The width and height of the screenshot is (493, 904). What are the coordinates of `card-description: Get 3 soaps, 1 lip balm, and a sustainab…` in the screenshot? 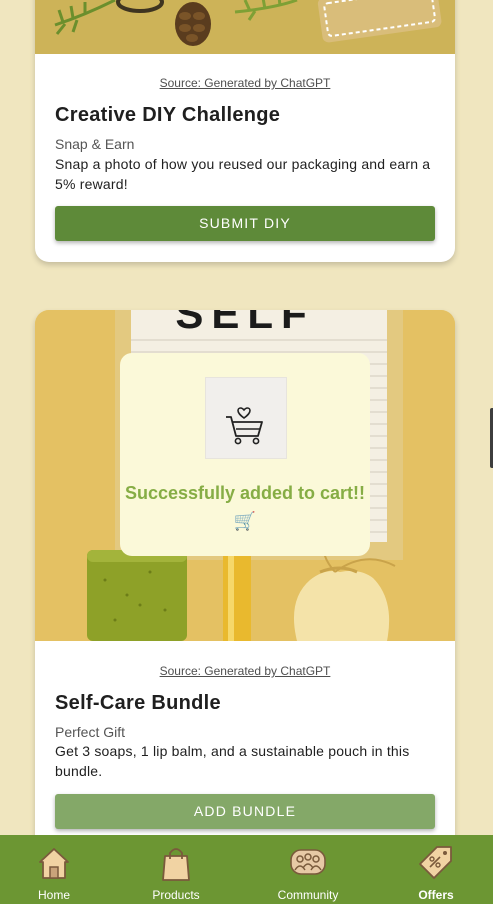 It's located at (232, 761).